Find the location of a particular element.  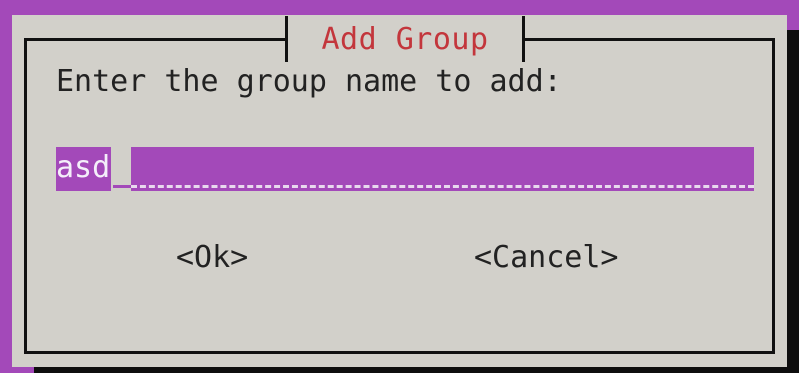

dialog-title-box: Add Group is located at coordinates (405, 39).